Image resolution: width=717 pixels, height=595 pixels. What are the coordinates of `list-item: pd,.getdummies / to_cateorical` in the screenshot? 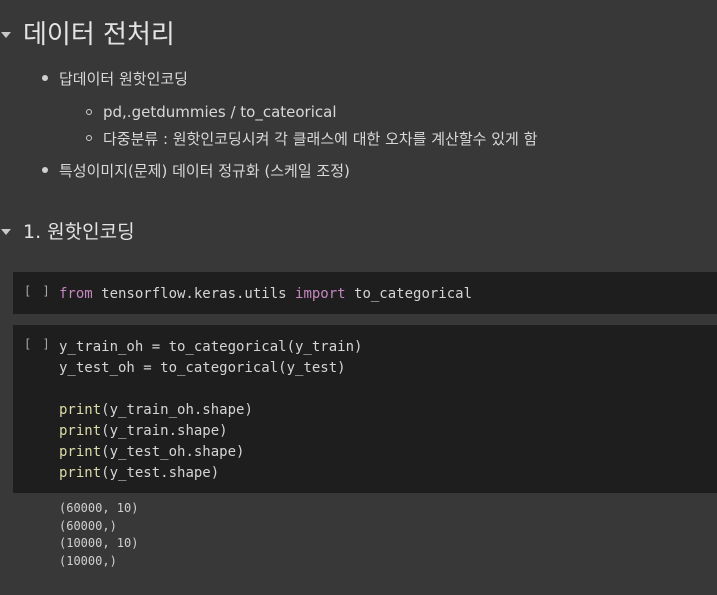 It's located at (311, 112).